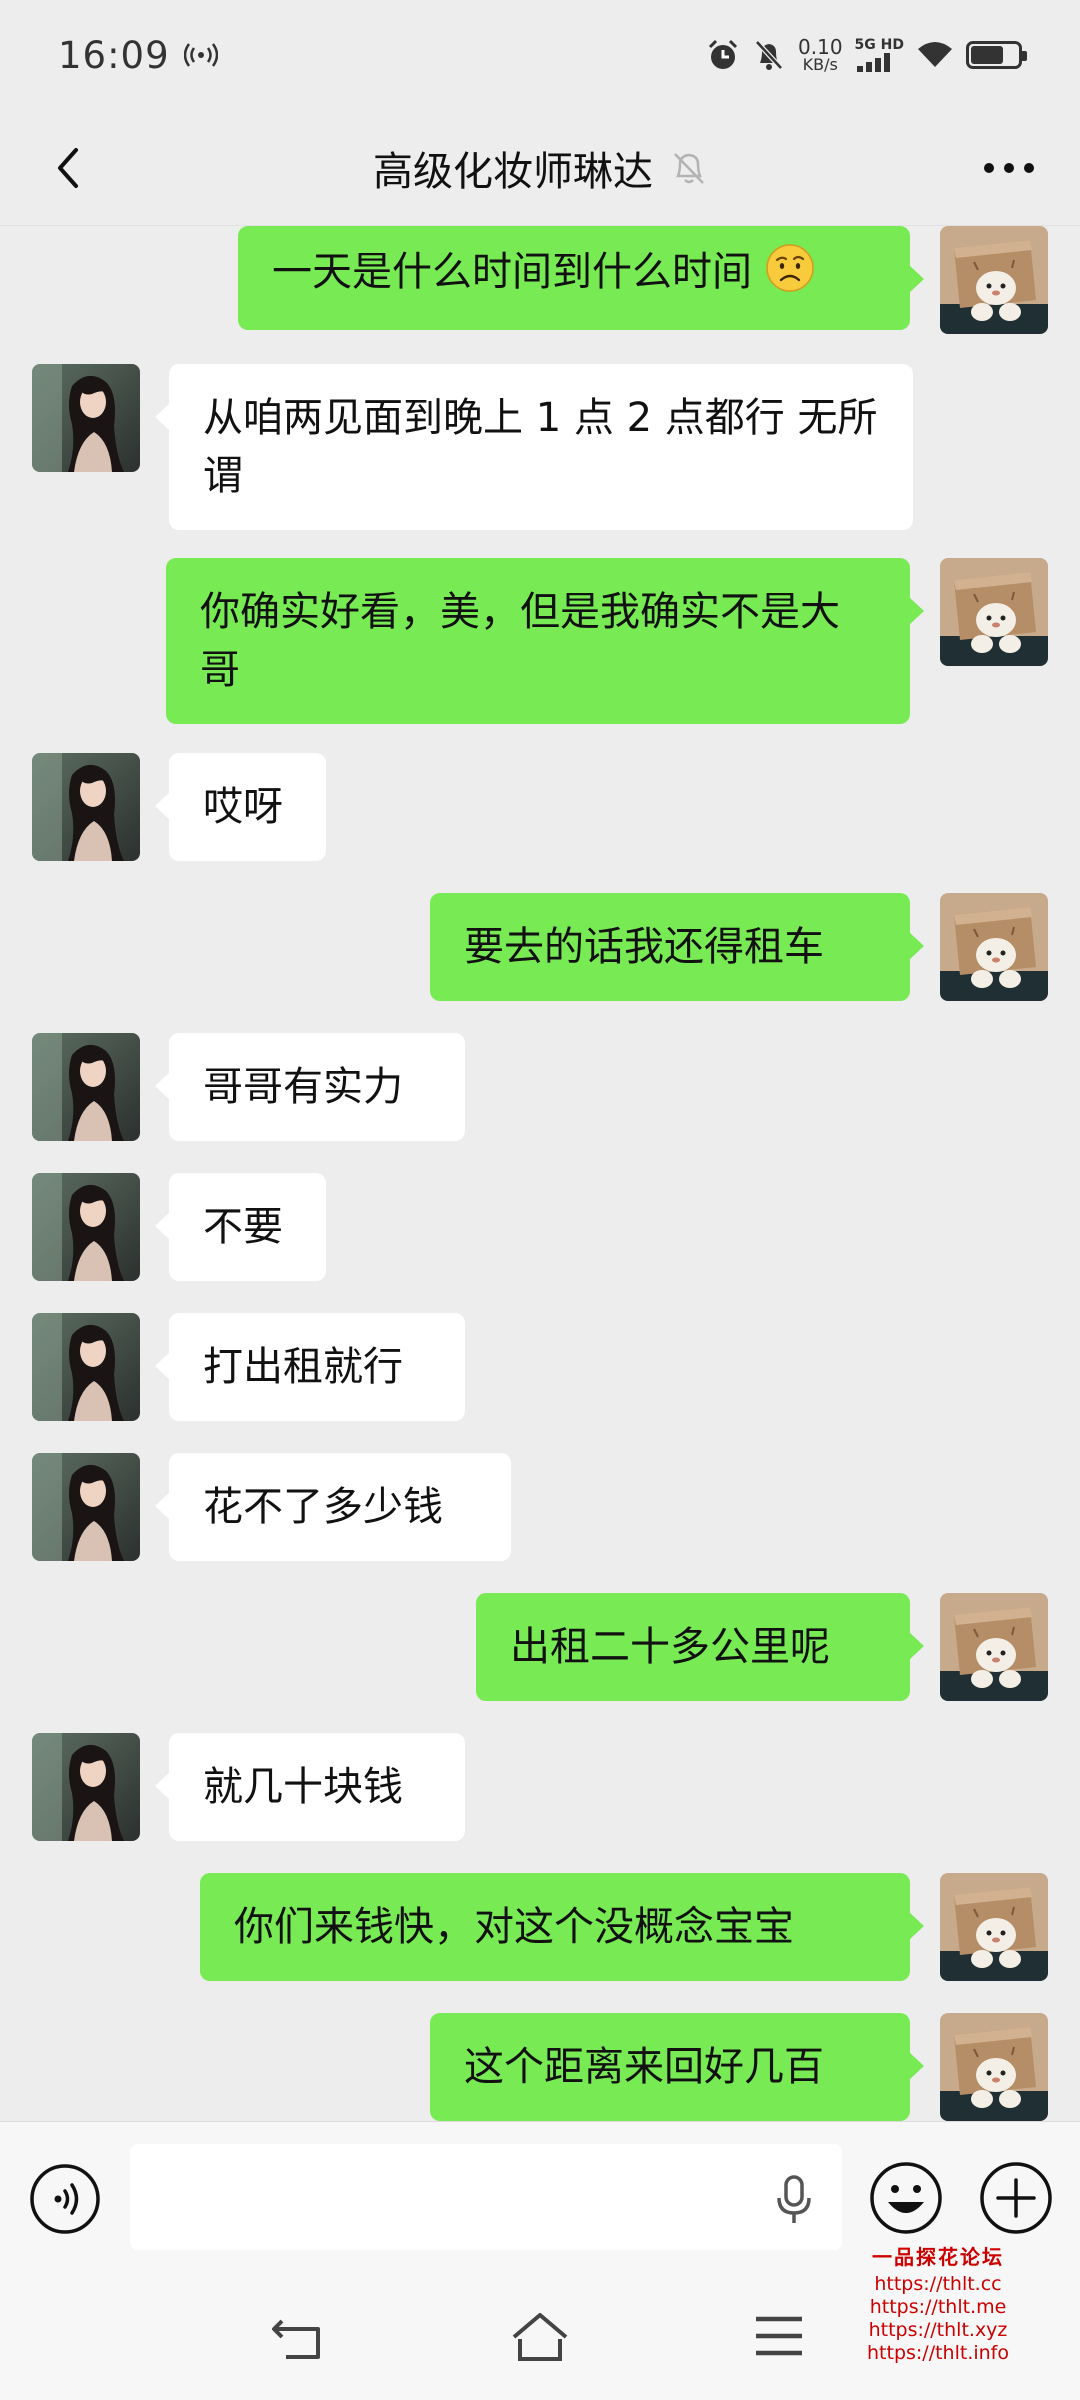 This screenshot has height=2400, width=1080. I want to click on chat-title: 高级化妆师琳达, so click(513, 171).